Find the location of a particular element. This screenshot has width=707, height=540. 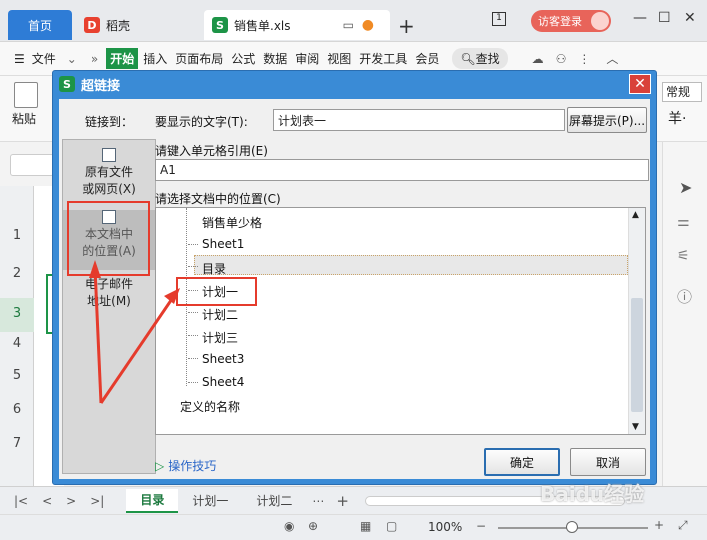

watermark-logo: Baidu经验 is located at coordinates (592, 494).